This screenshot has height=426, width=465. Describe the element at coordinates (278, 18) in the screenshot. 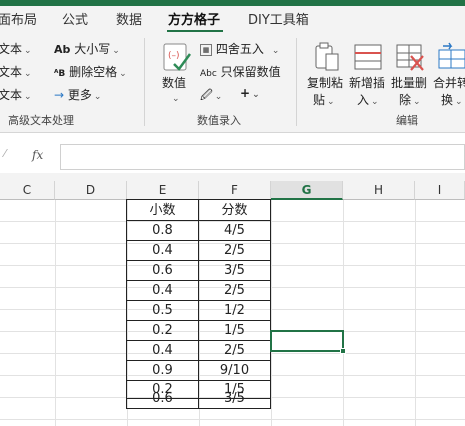

I see `tab-diy-toolbox: DIY工具箱` at that location.